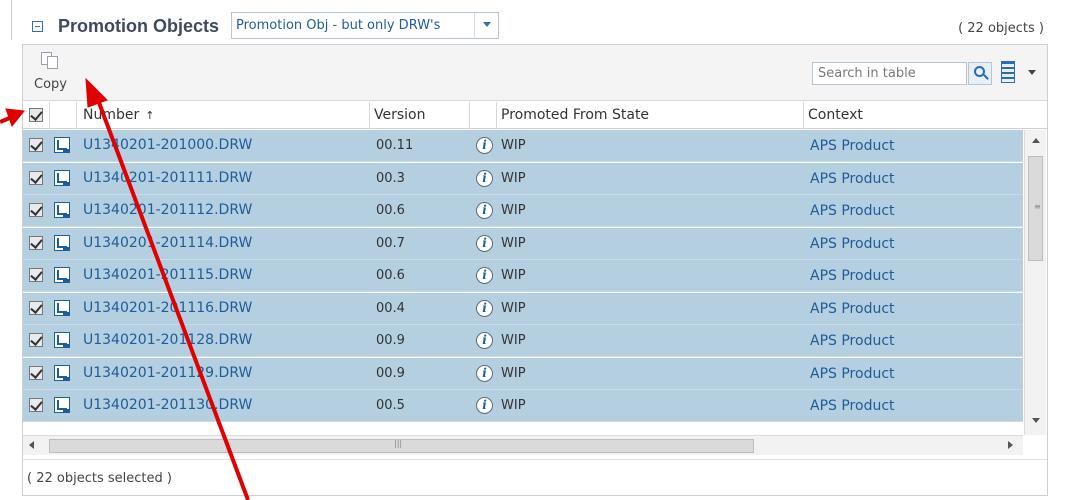 The width and height of the screenshot is (1066, 500). Describe the element at coordinates (51, 73) in the screenshot. I see `copy-button: Copy` at that location.